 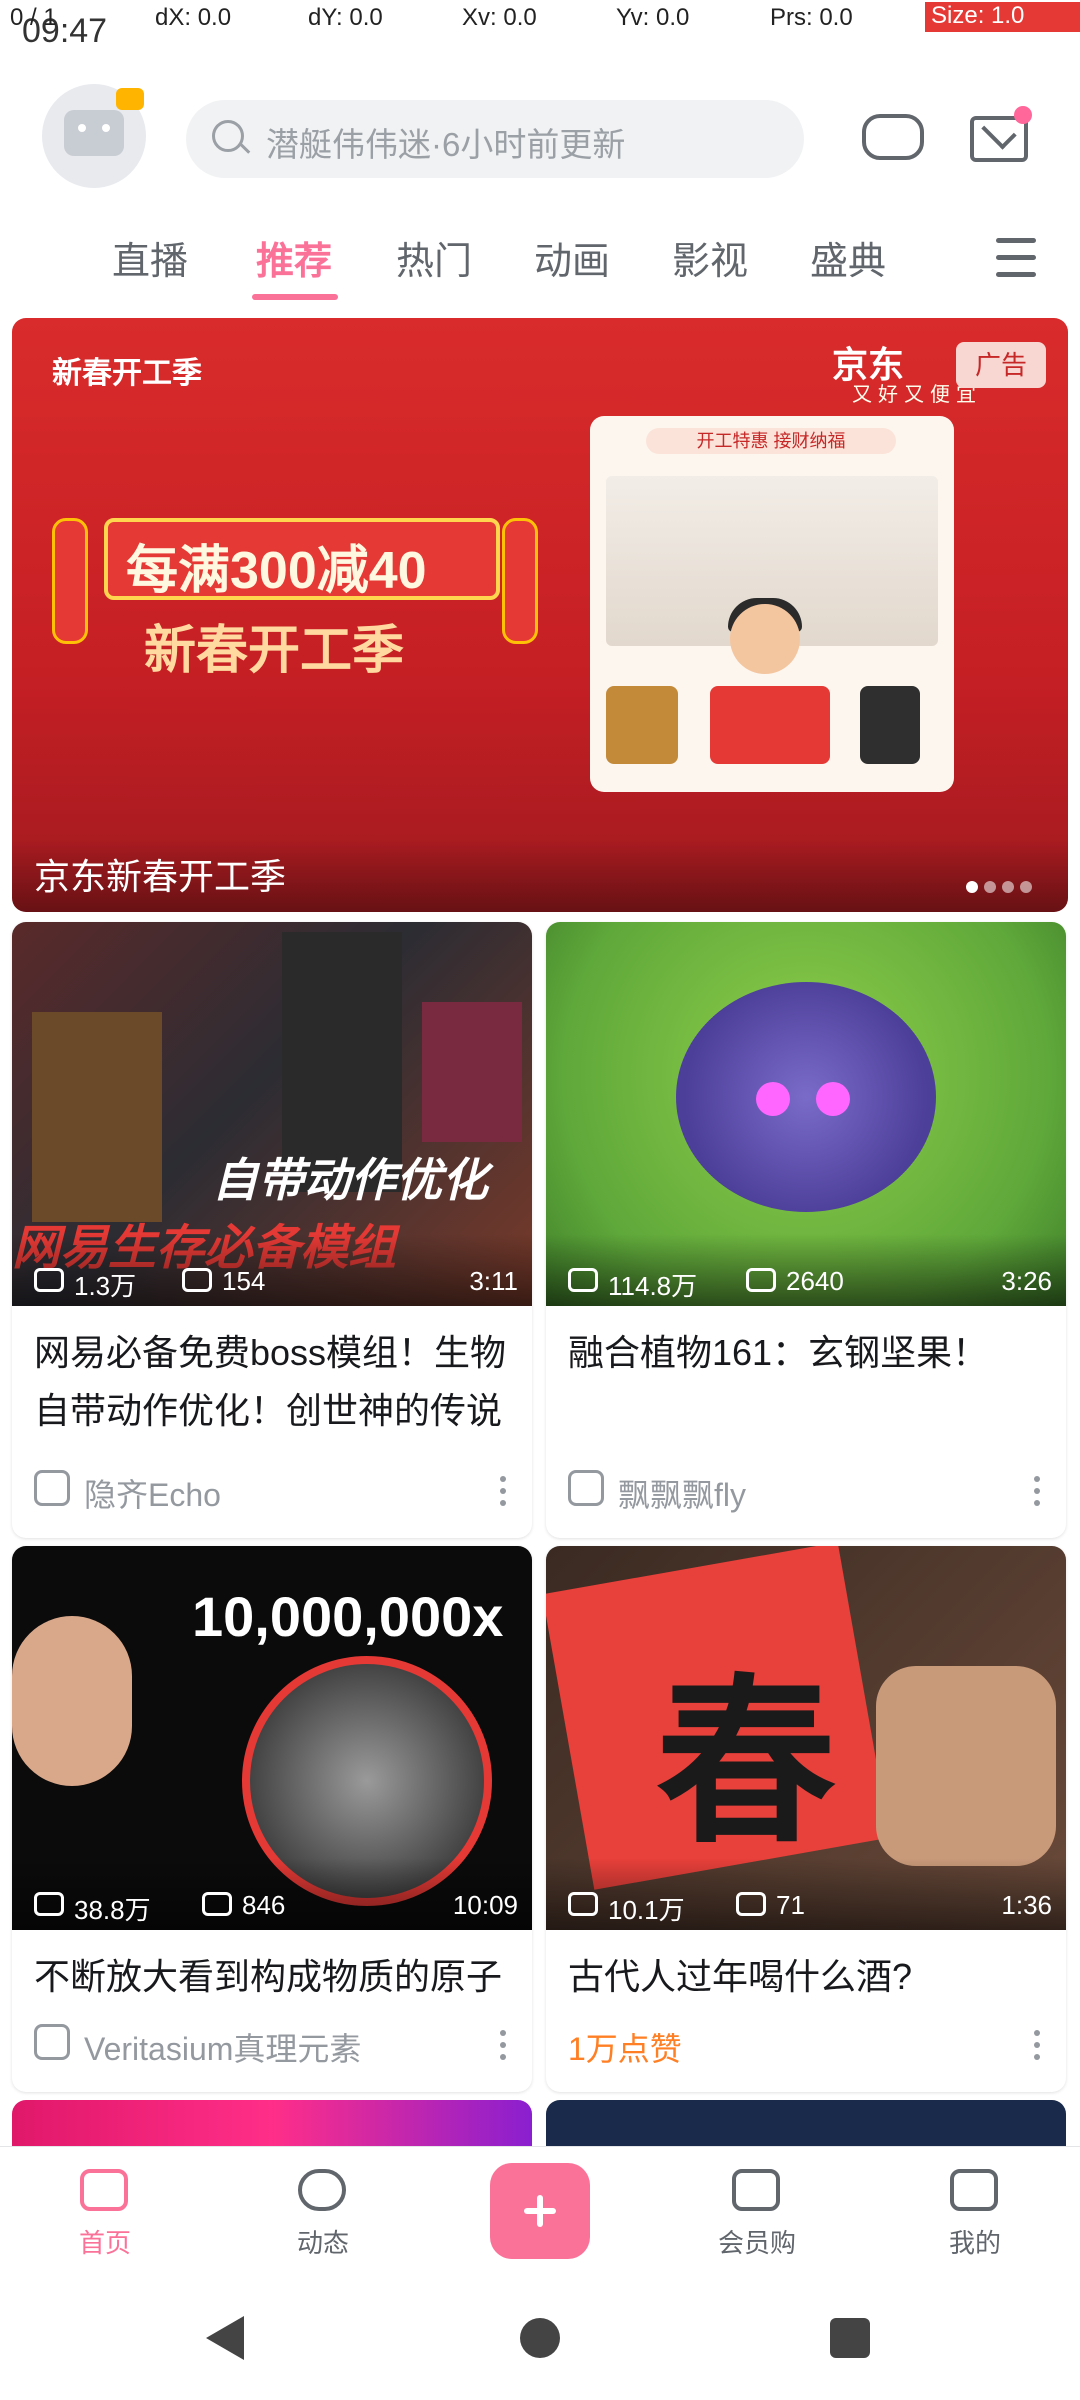 I want to click on red-envelope-icon, so click(x=770, y=725).